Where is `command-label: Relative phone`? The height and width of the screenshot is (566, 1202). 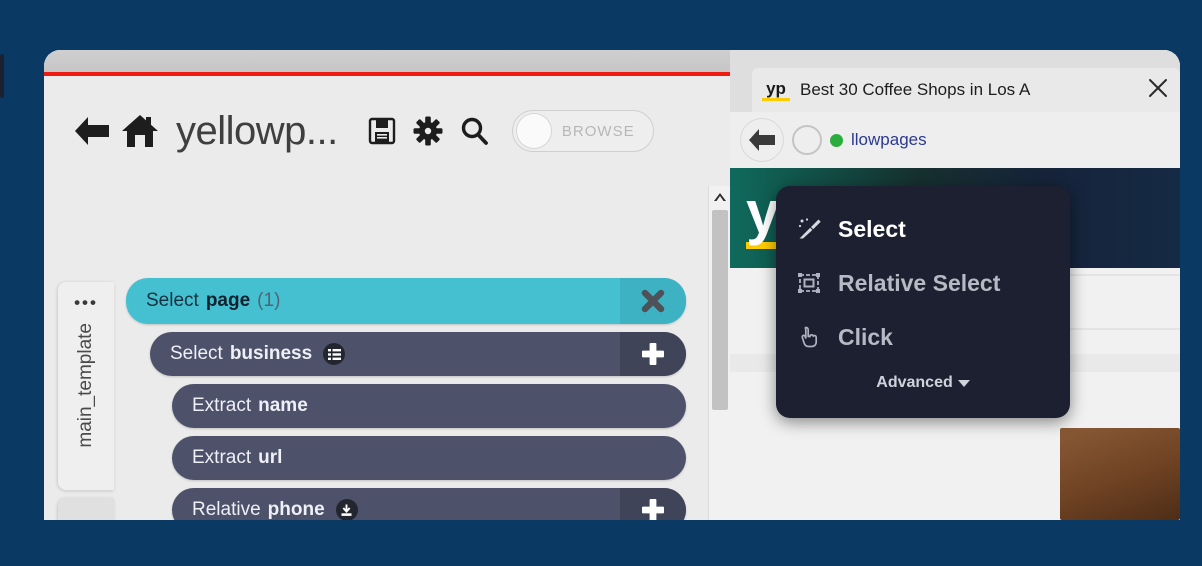 command-label: Relative phone is located at coordinates (265, 509).